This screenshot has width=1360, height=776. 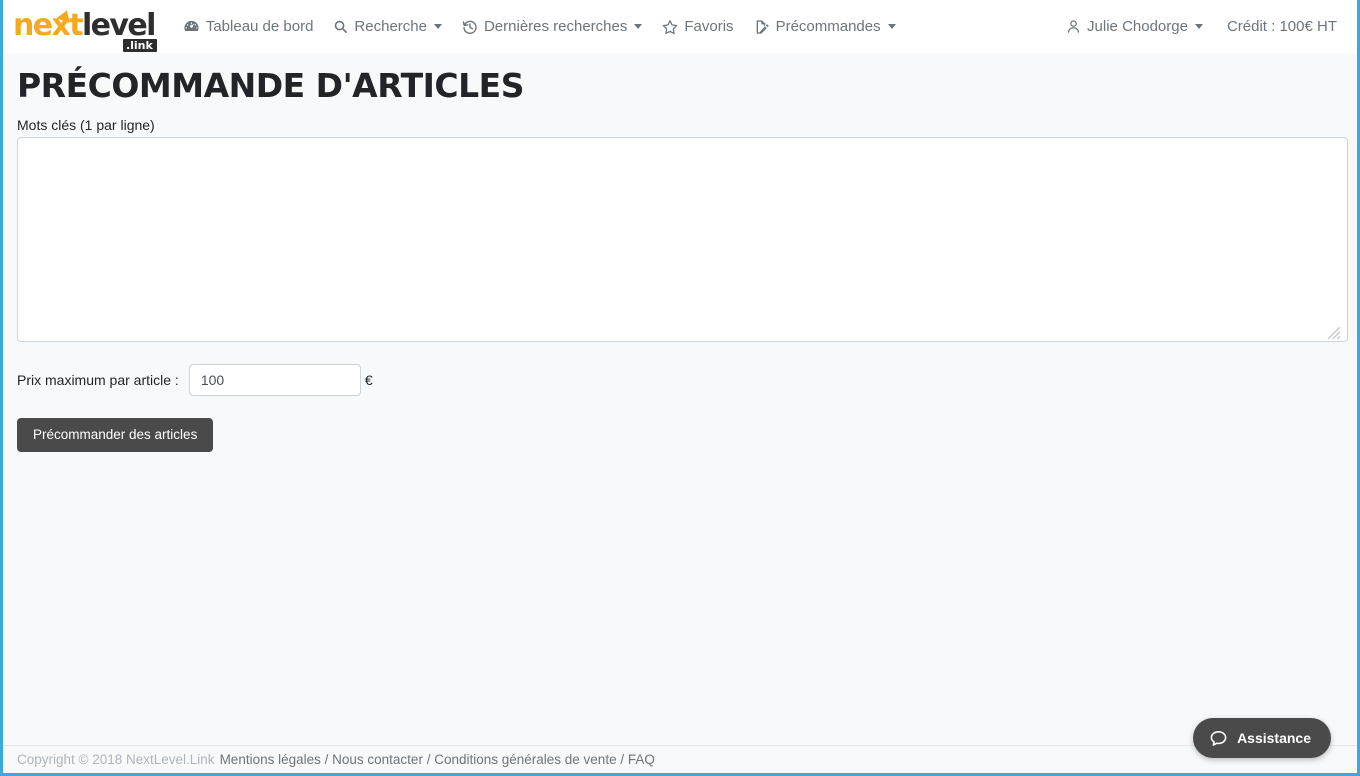 What do you see at coordinates (98, 379) in the screenshot?
I see `max-price-label: Prix maximum par article :` at bounding box center [98, 379].